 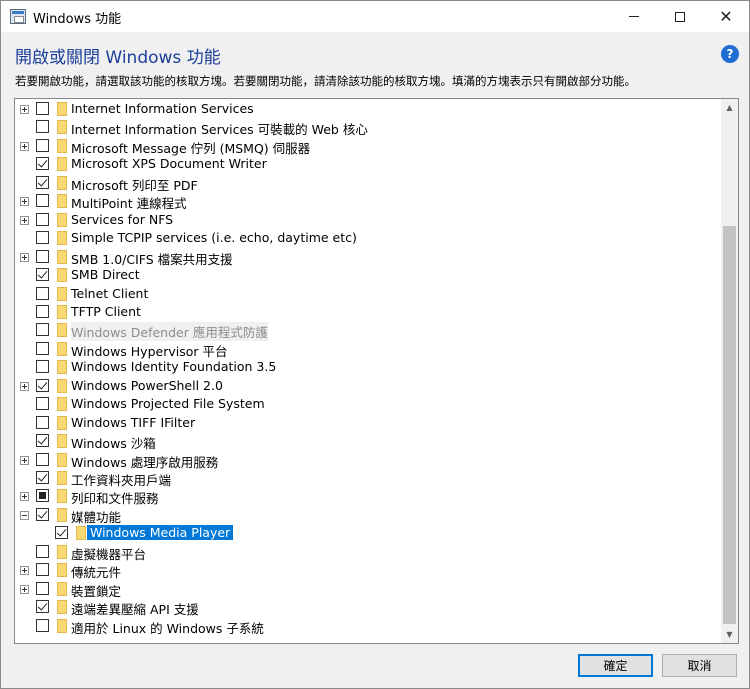 What do you see at coordinates (368, 478) in the screenshot?
I see `feature-row: 工作資料夾用戶端` at bounding box center [368, 478].